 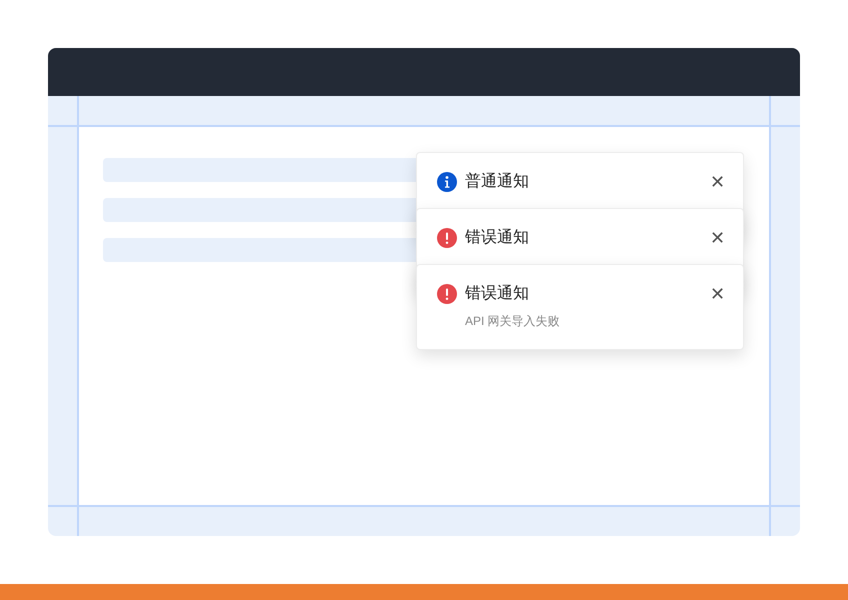 I want to click on notification-message: API 网关导入失败, so click(x=512, y=321).